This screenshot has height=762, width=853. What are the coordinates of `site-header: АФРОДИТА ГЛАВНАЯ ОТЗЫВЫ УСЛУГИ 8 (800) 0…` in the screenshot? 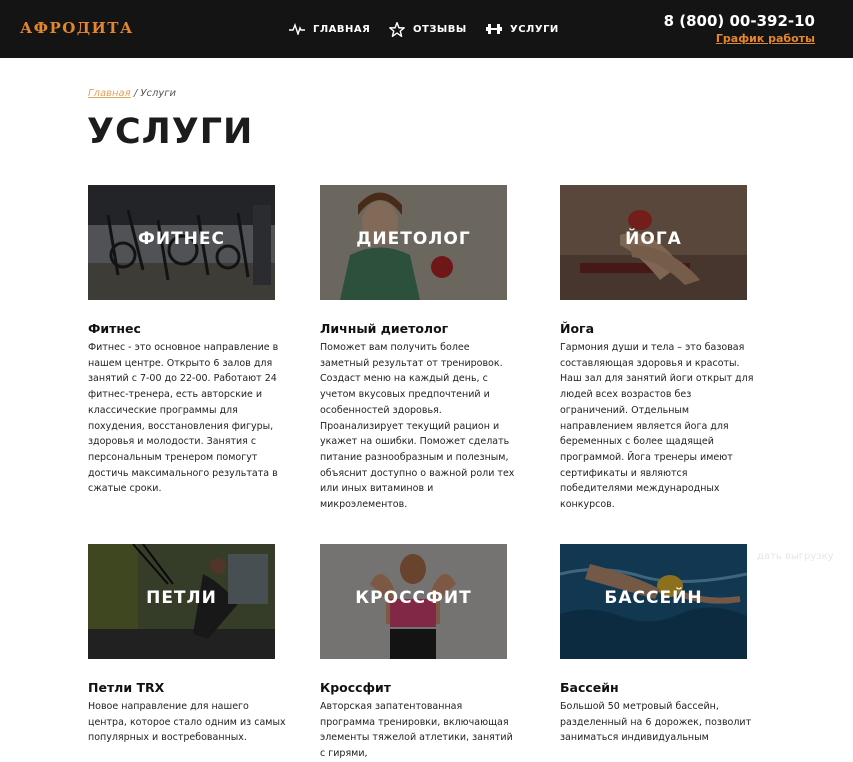 It's located at (426, 29).